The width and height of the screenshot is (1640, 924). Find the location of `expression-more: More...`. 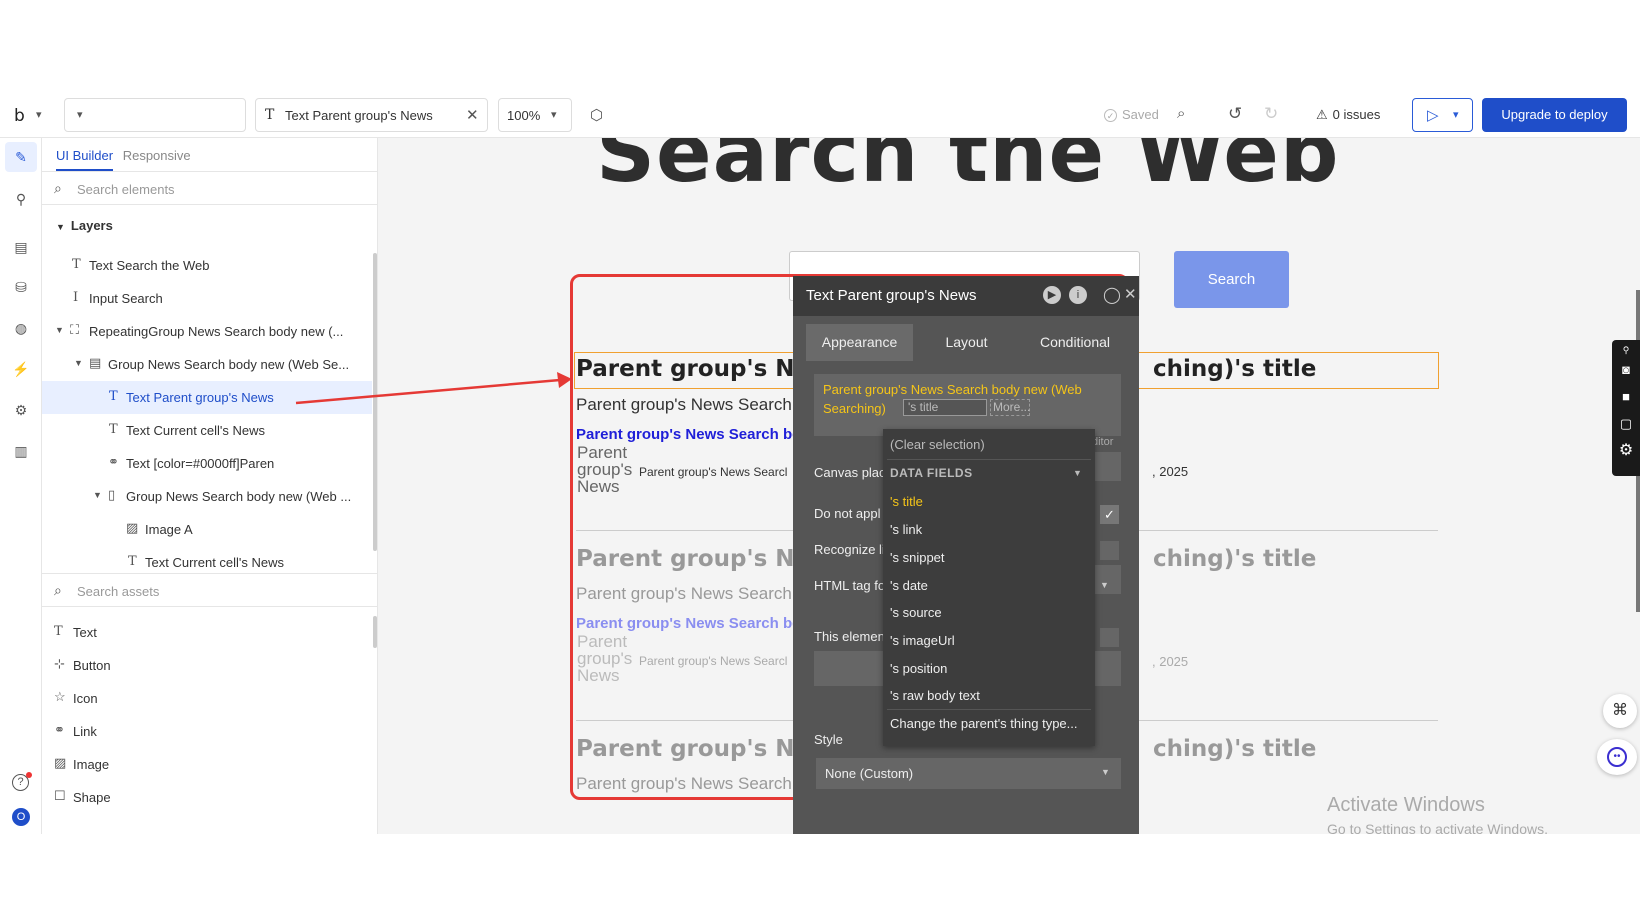

expression-more: More... is located at coordinates (1010, 407).